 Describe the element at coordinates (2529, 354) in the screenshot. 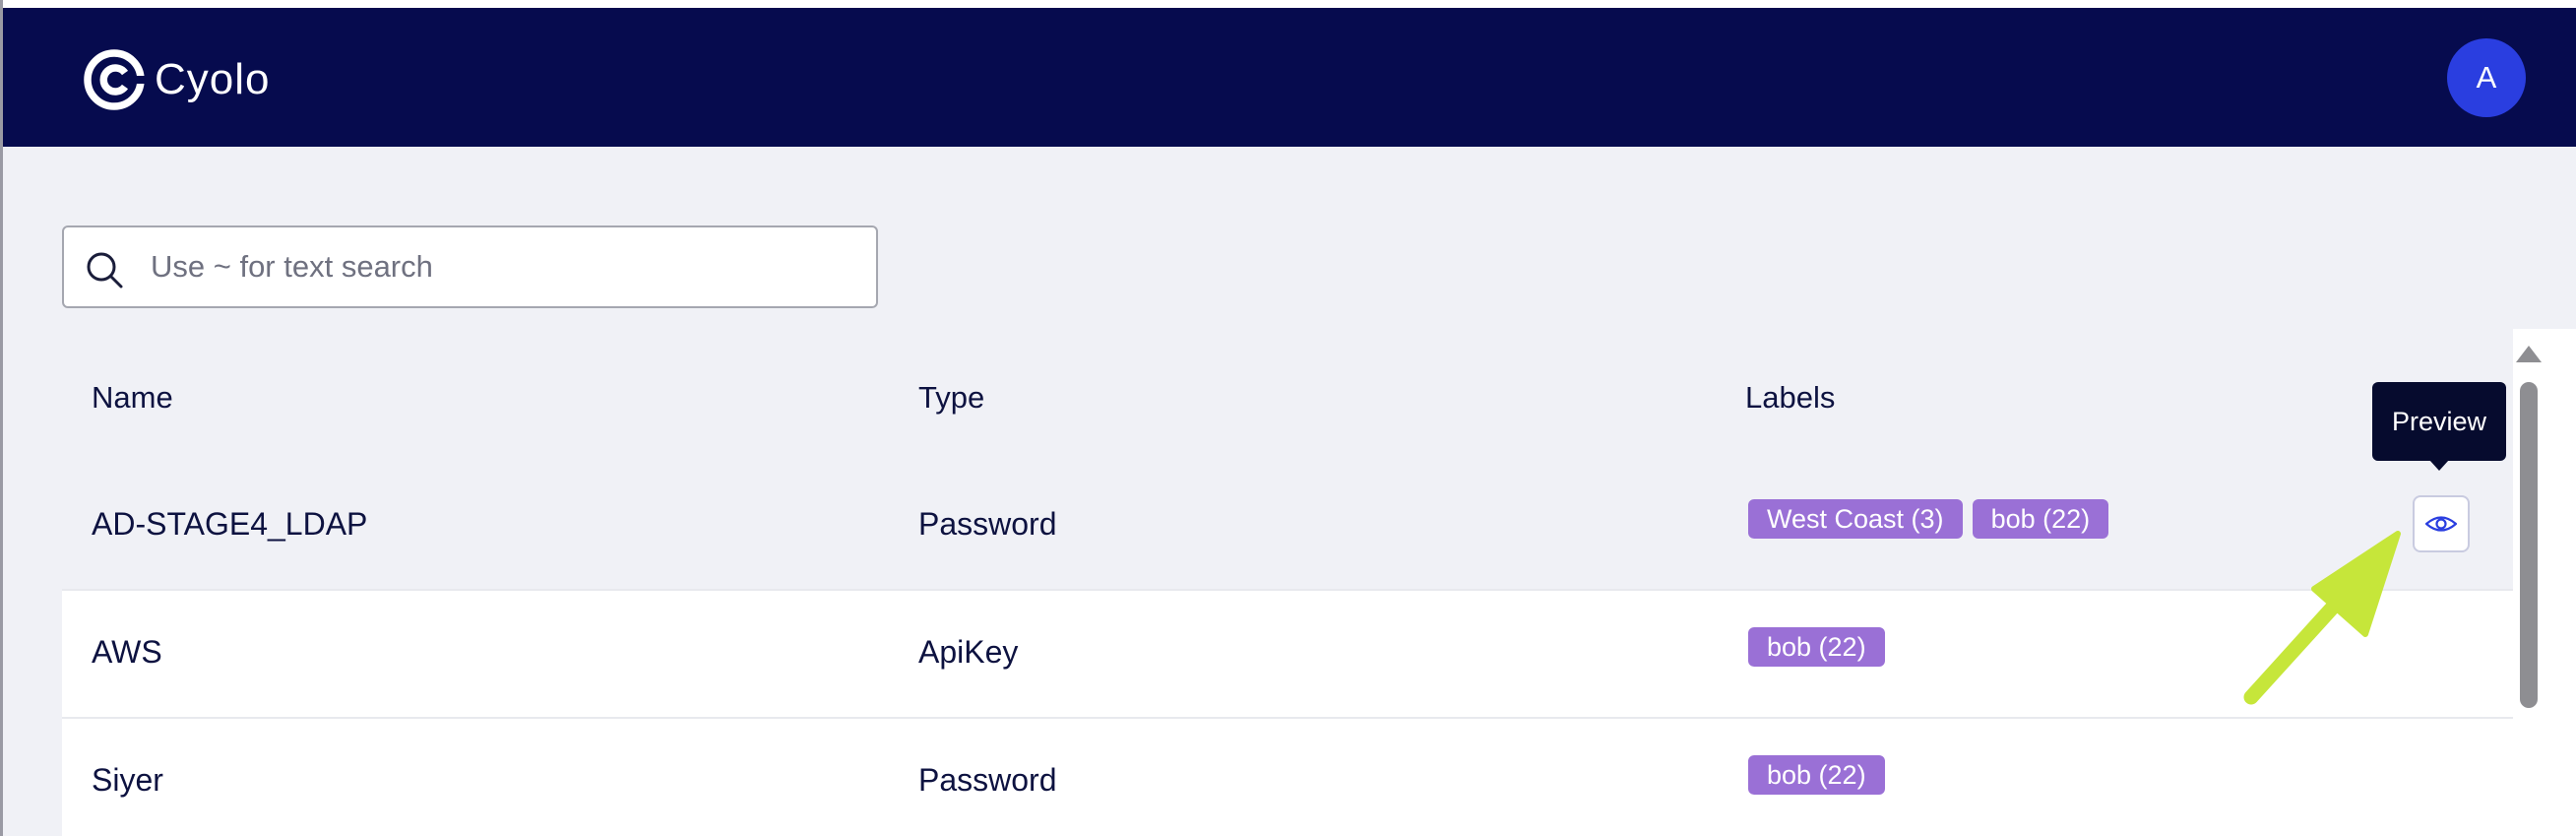

I see `scroll-up-arrow-icon` at that location.